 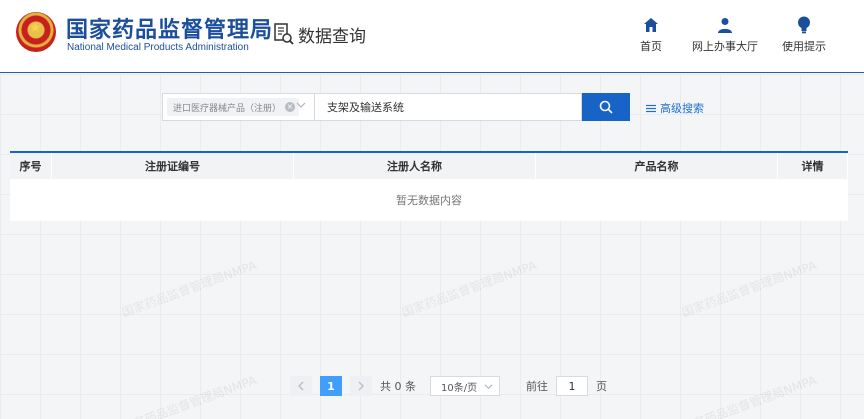 What do you see at coordinates (415, 166) in the screenshot?
I see `column-header-registrant-name: 注册人名称` at bounding box center [415, 166].